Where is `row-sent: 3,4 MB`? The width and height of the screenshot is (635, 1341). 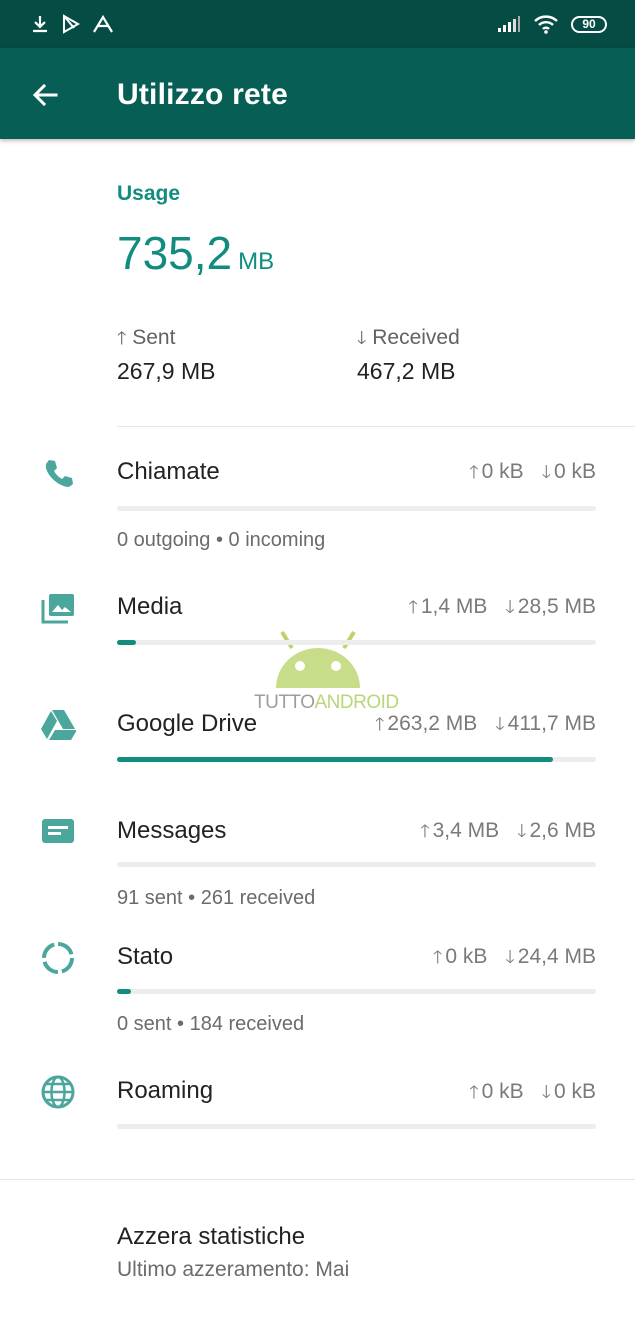 row-sent: 3,4 MB is located at coordinates (466, 830).